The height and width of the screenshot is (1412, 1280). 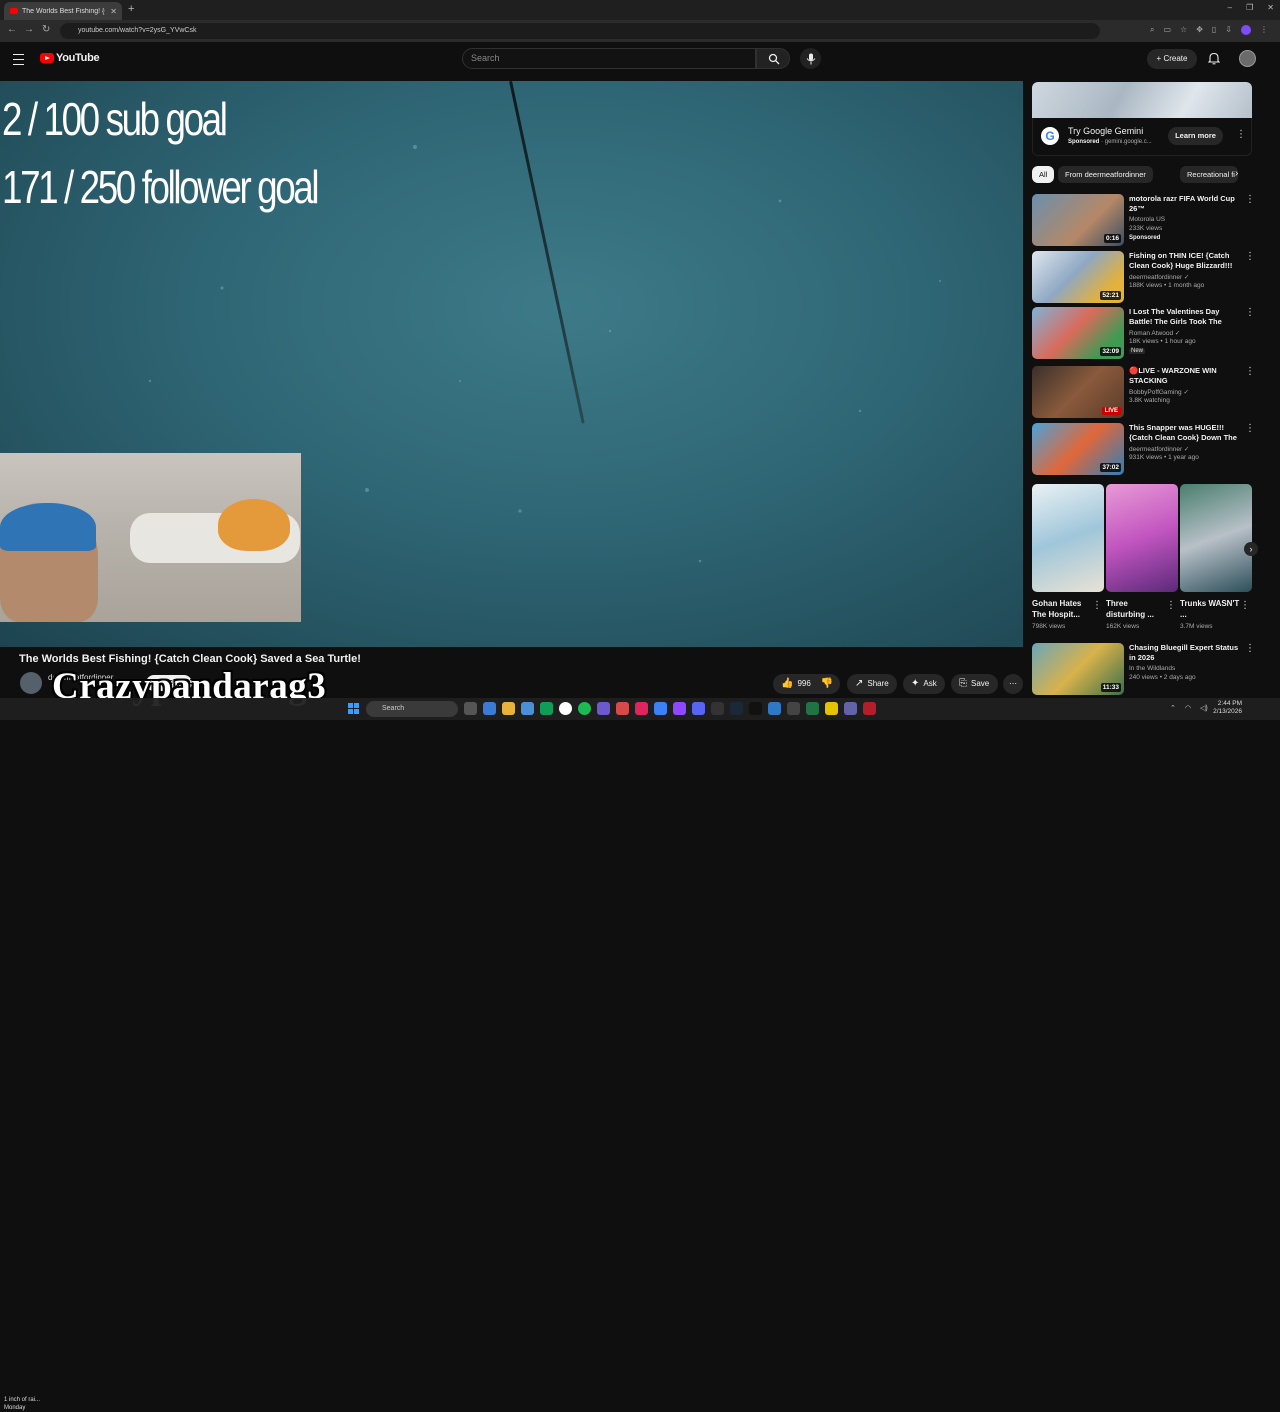 I want to click on twitch-icon, so click(x=679, y=708).